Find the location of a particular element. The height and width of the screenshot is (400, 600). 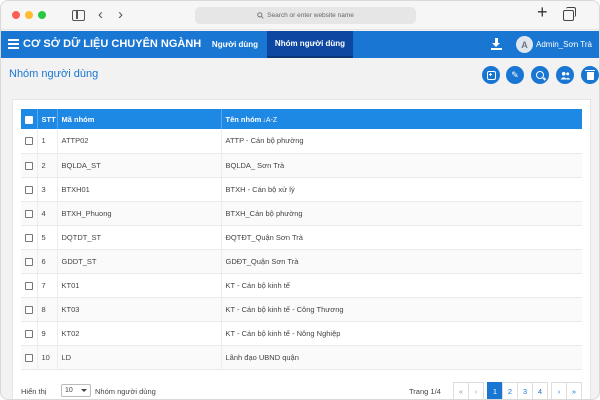

search-icon is located at coordinates (539, 74).